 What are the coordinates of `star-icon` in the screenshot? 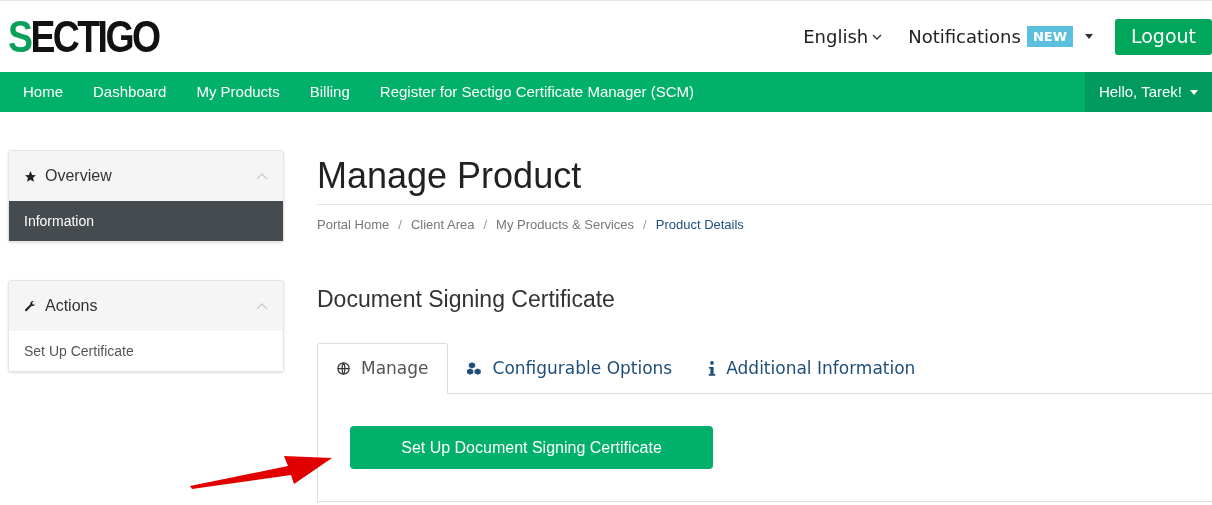 It's located at (30, 176).